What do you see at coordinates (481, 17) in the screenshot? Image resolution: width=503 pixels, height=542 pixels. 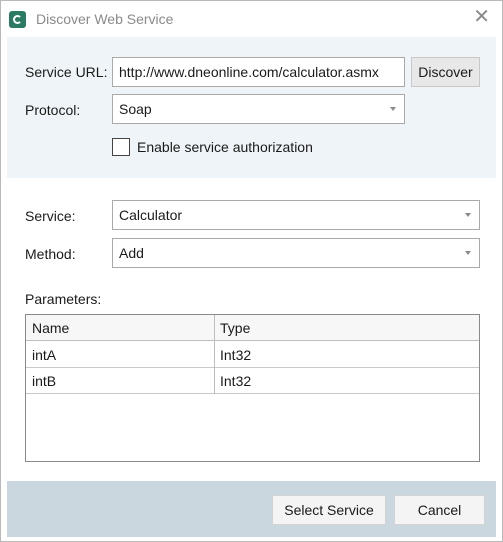 I see `close-icon: ✕` at bounding box center [481, 17].